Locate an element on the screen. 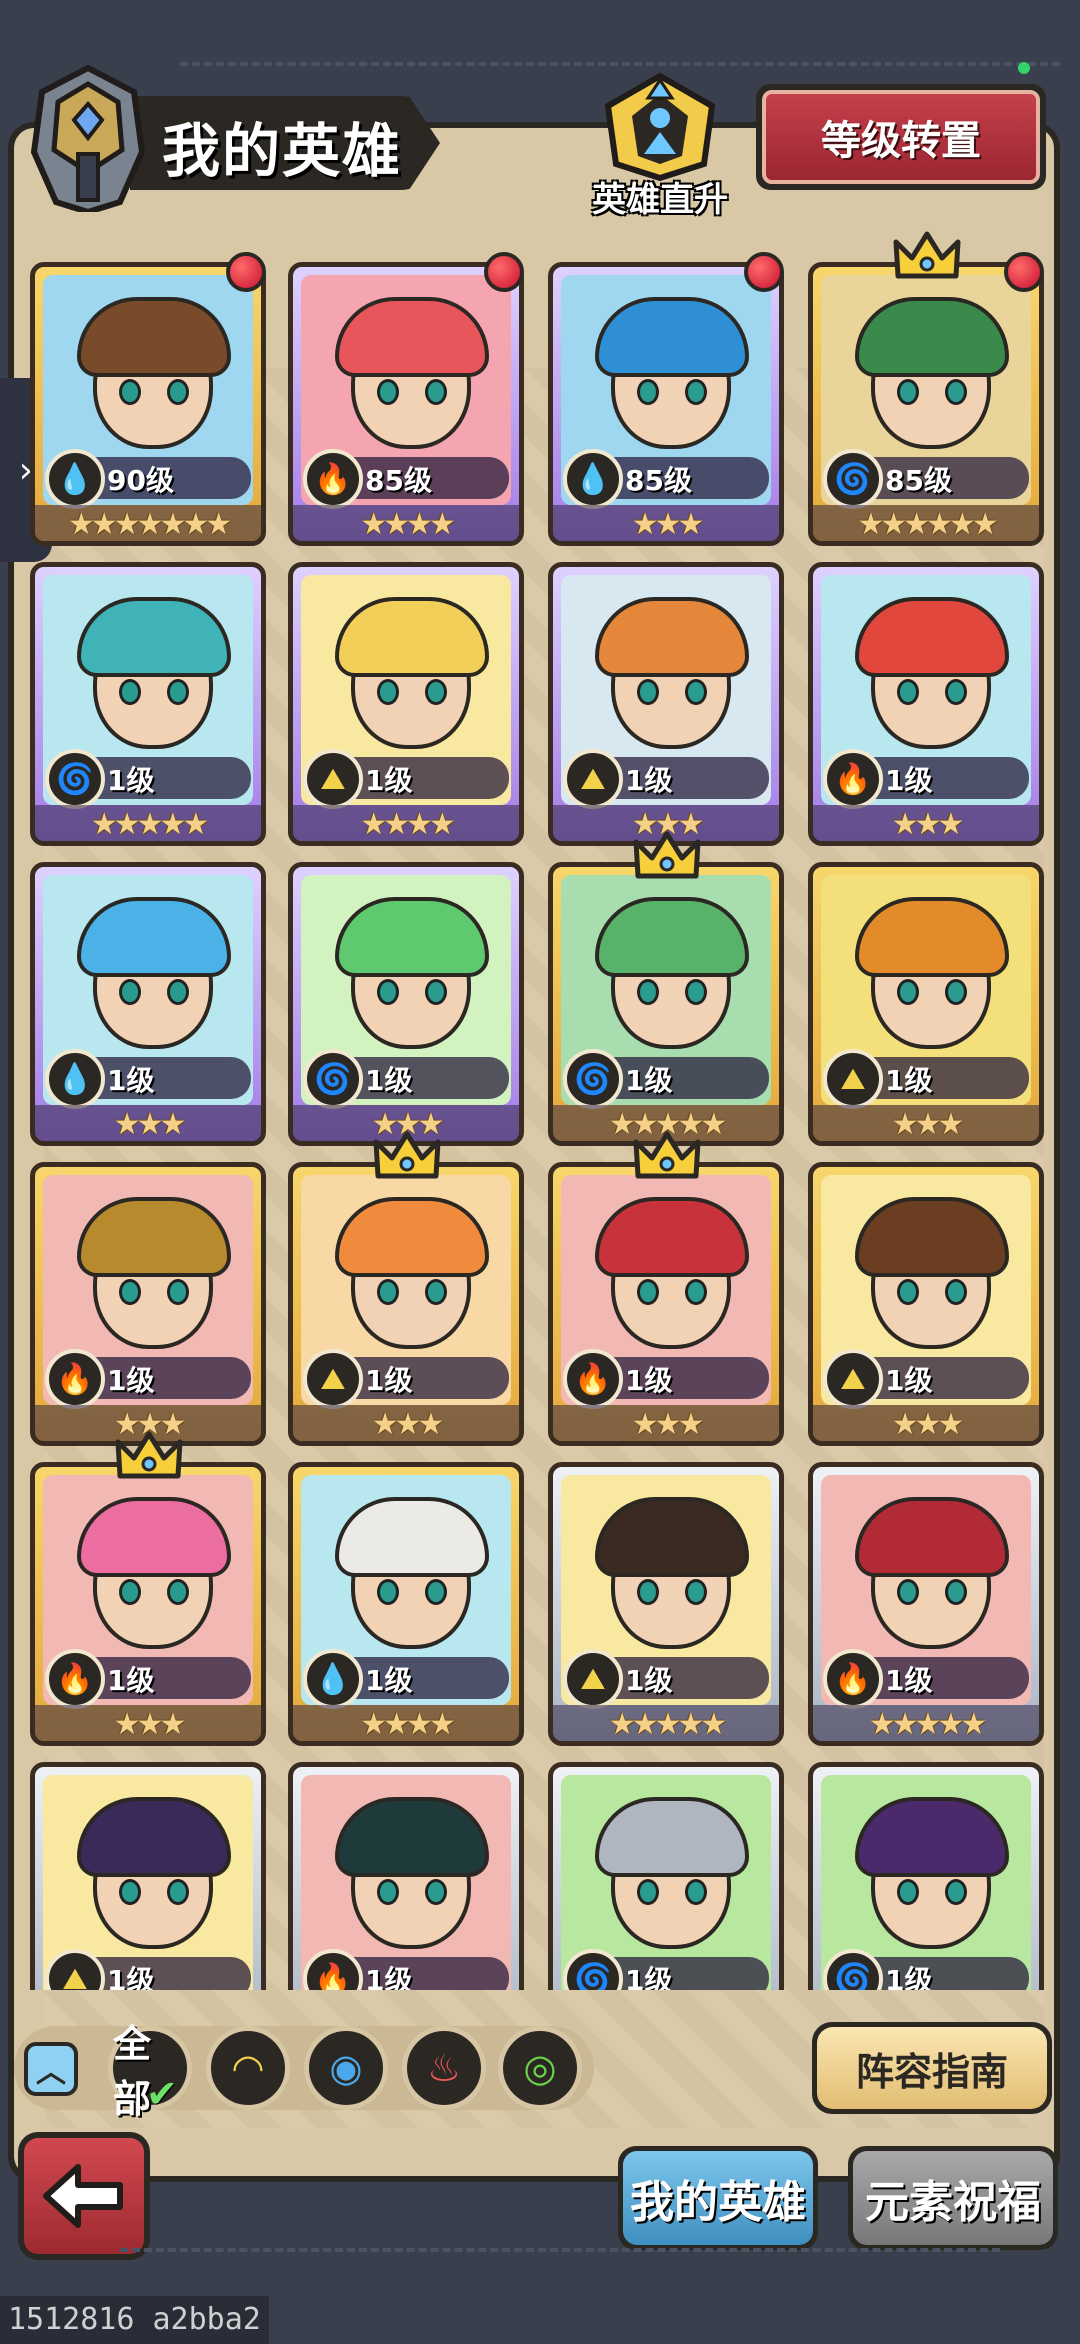  hero-card: 💧 1级 ★★★★ is located at coordinates (406, 1604).